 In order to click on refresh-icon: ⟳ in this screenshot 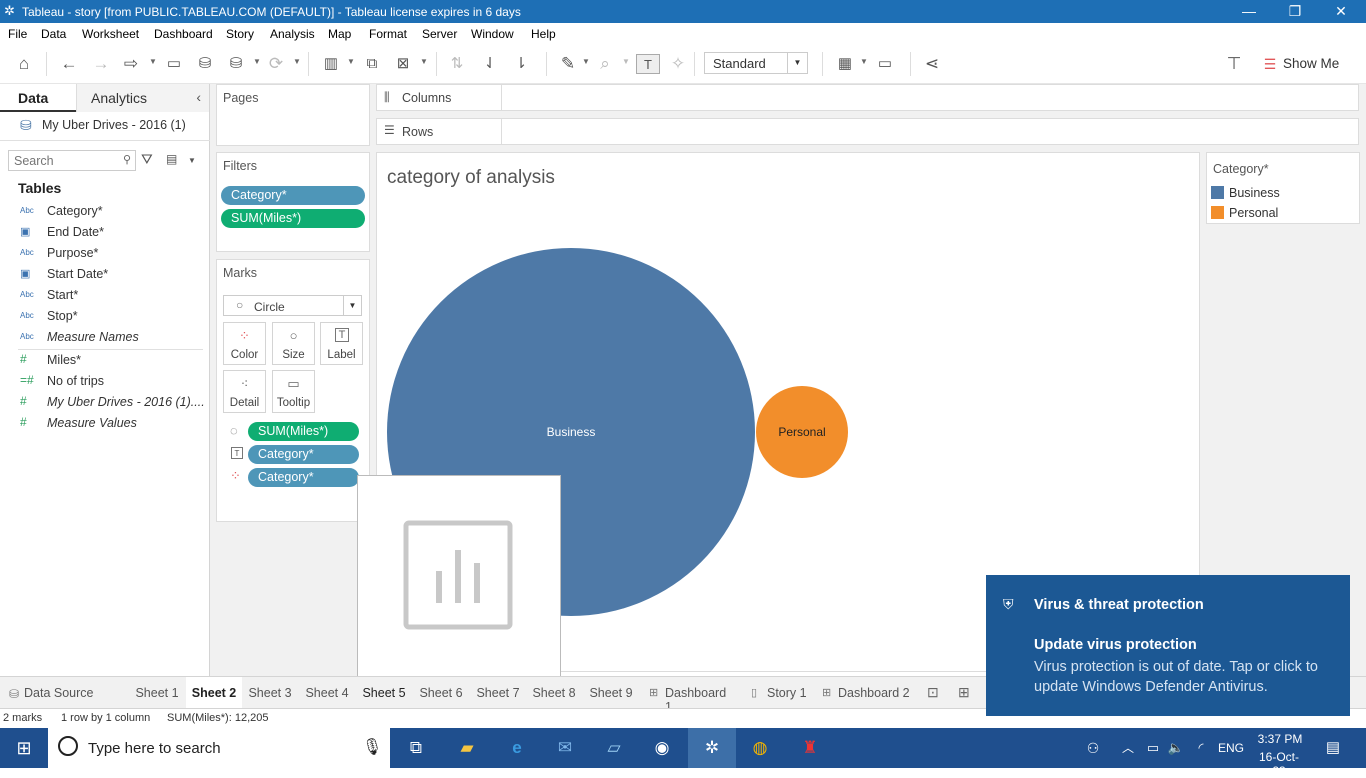, I will do `click(276, 64)`.